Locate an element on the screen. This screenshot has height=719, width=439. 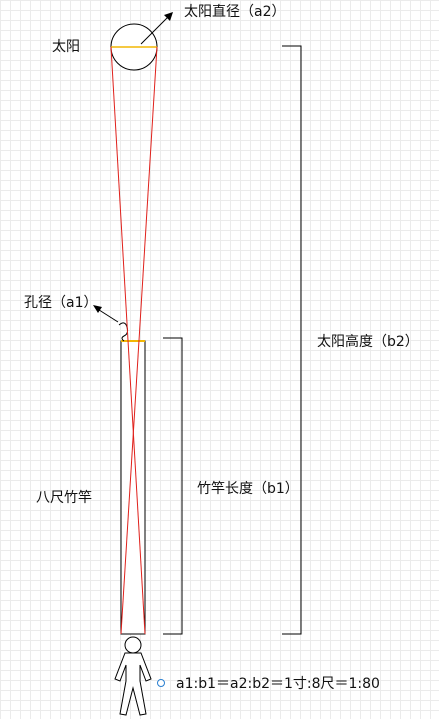
sun-height-bracket is located at coordinates (292, 340).